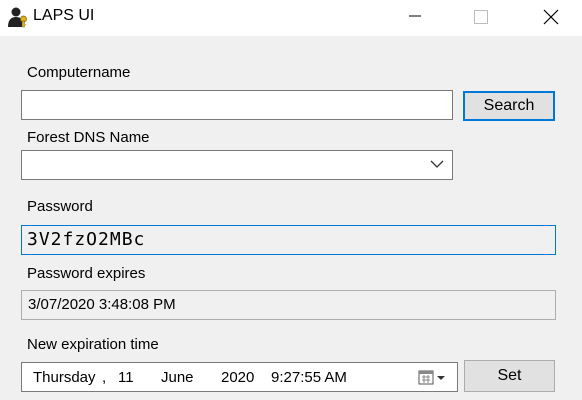 This screenshot has height=400, width=582. What do you see at coordinates (64, 377) in the screenshot?
I see `expiration-weekday: Thursday` at bounding box center [64, 377].